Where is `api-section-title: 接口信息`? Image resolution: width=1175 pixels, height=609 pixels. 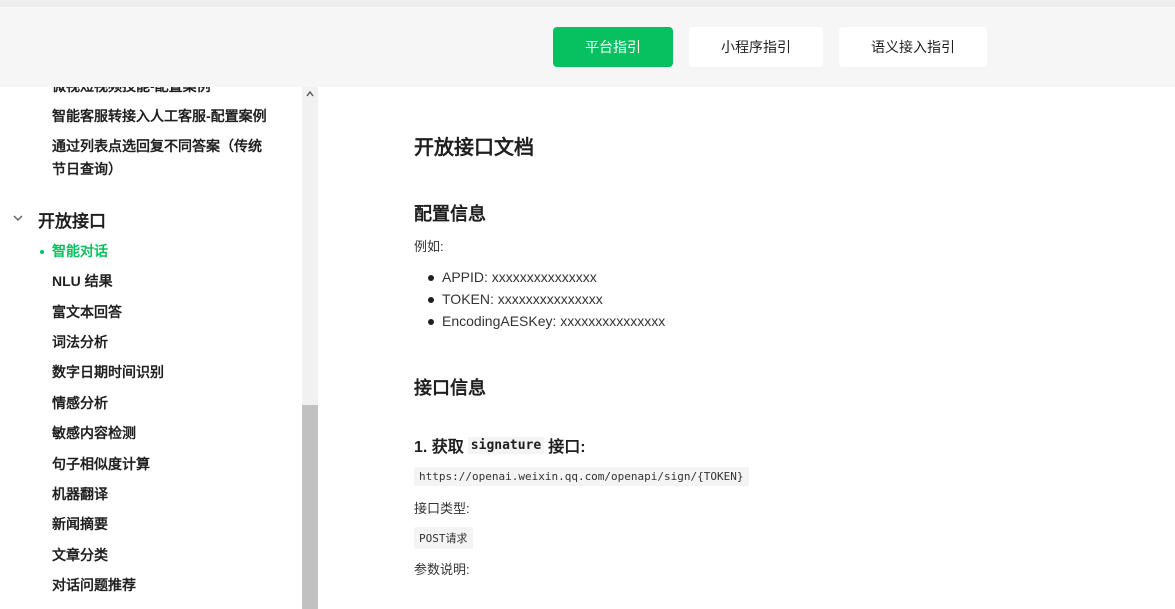 api-section-title: 接口信息 is located at coordinates (450, 388).